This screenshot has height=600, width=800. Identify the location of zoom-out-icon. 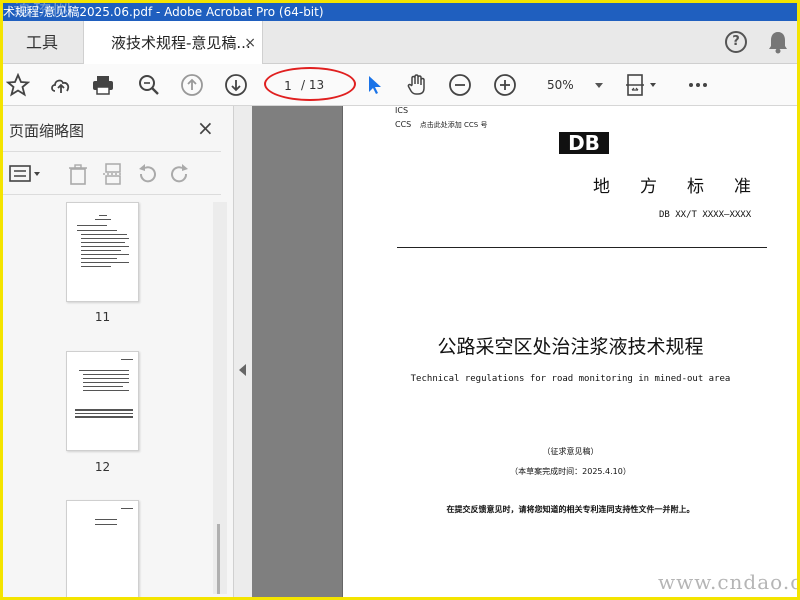
(460, 85).